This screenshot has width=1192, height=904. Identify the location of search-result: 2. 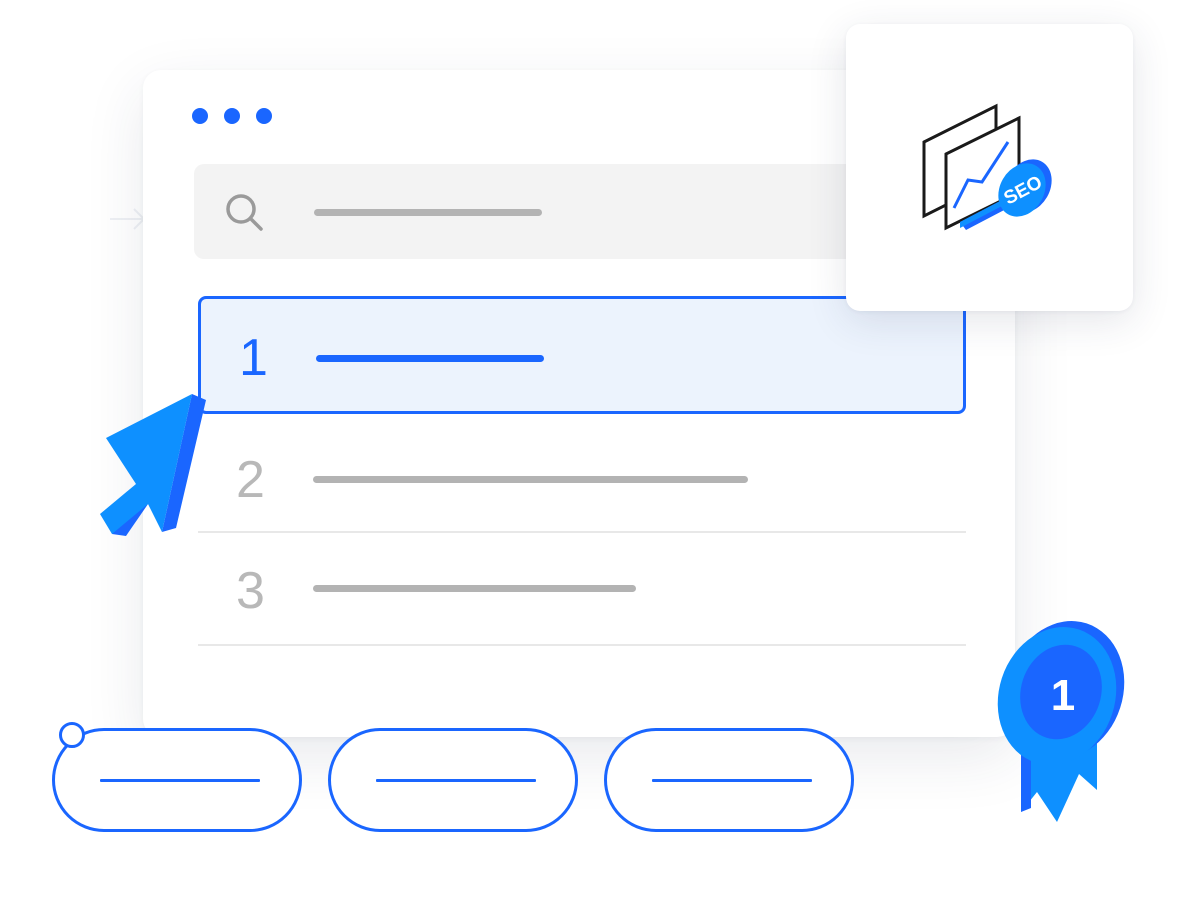
(582, 473).